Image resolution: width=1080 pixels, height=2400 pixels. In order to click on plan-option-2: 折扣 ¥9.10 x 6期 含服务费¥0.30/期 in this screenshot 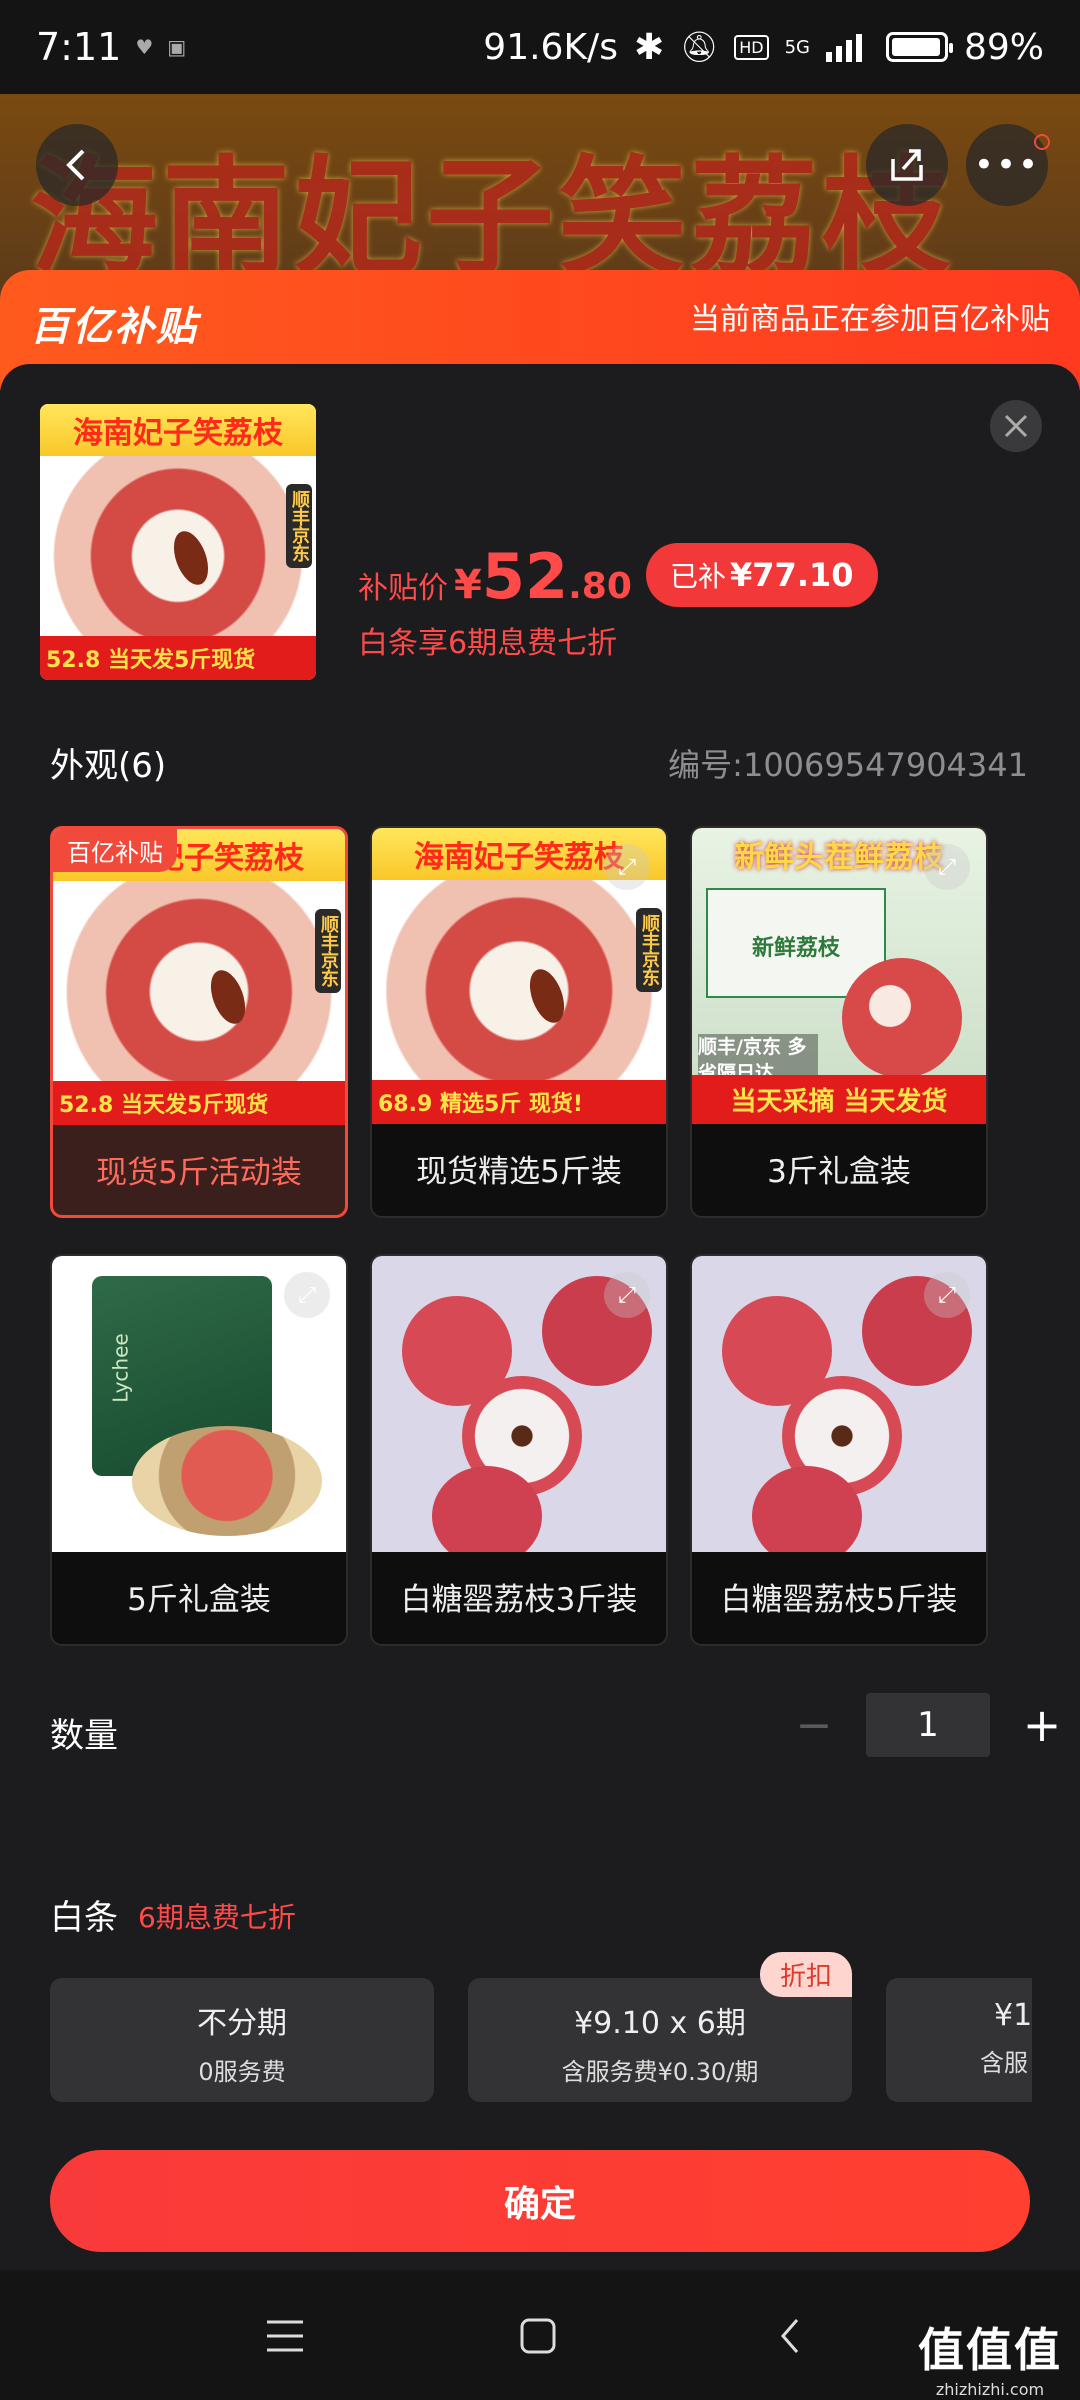, I will do `click(660, 2027)`.